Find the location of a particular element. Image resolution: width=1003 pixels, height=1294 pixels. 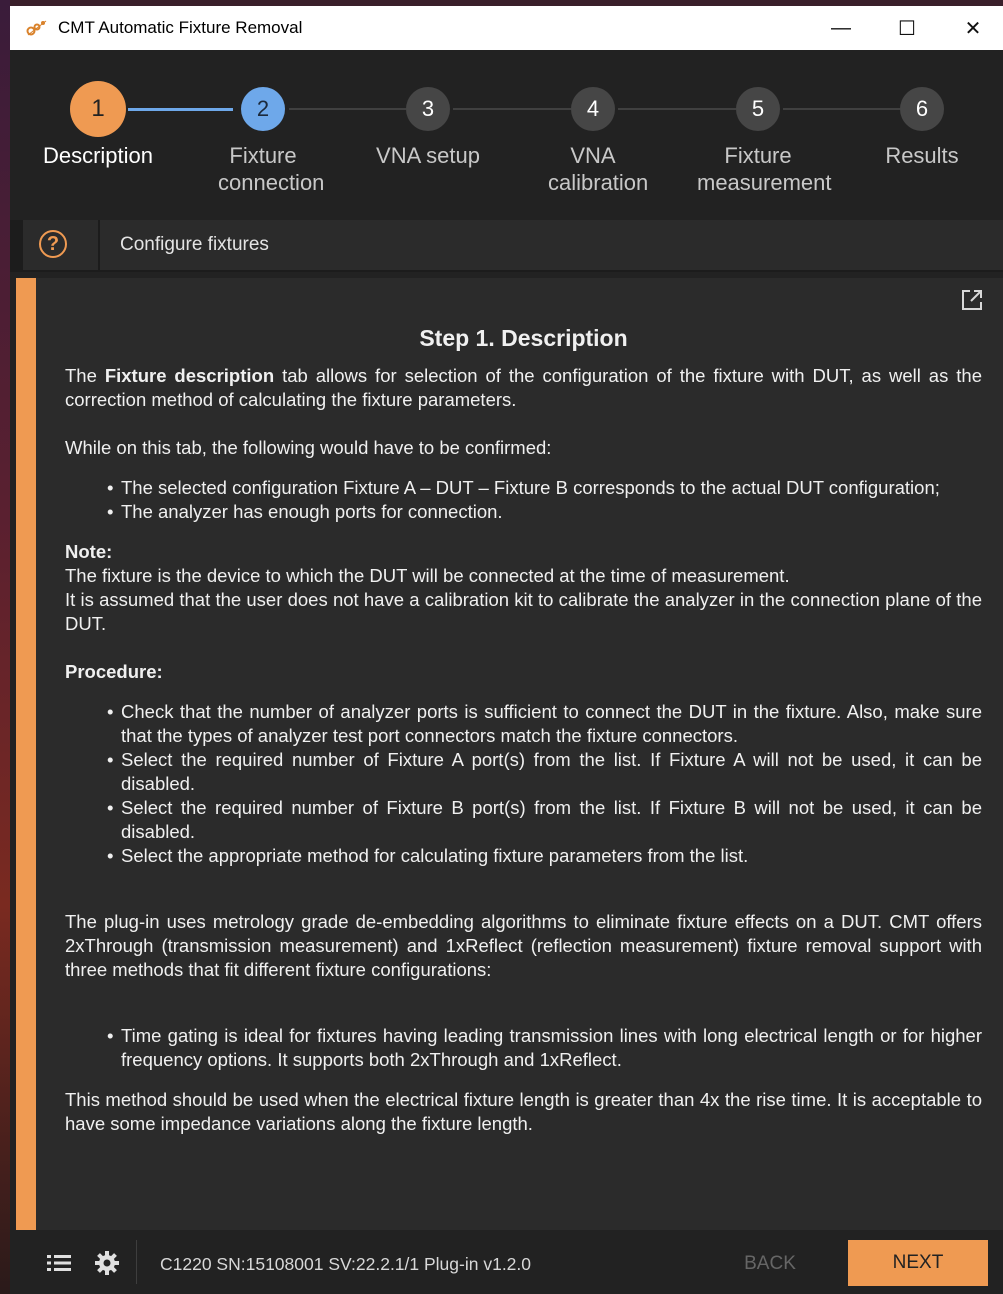

step-2-circle: 2 is located at coordinates (263, 109).